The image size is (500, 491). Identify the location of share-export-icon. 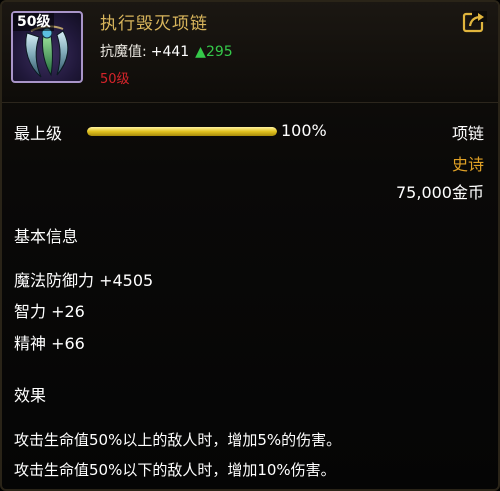
(474, 22).